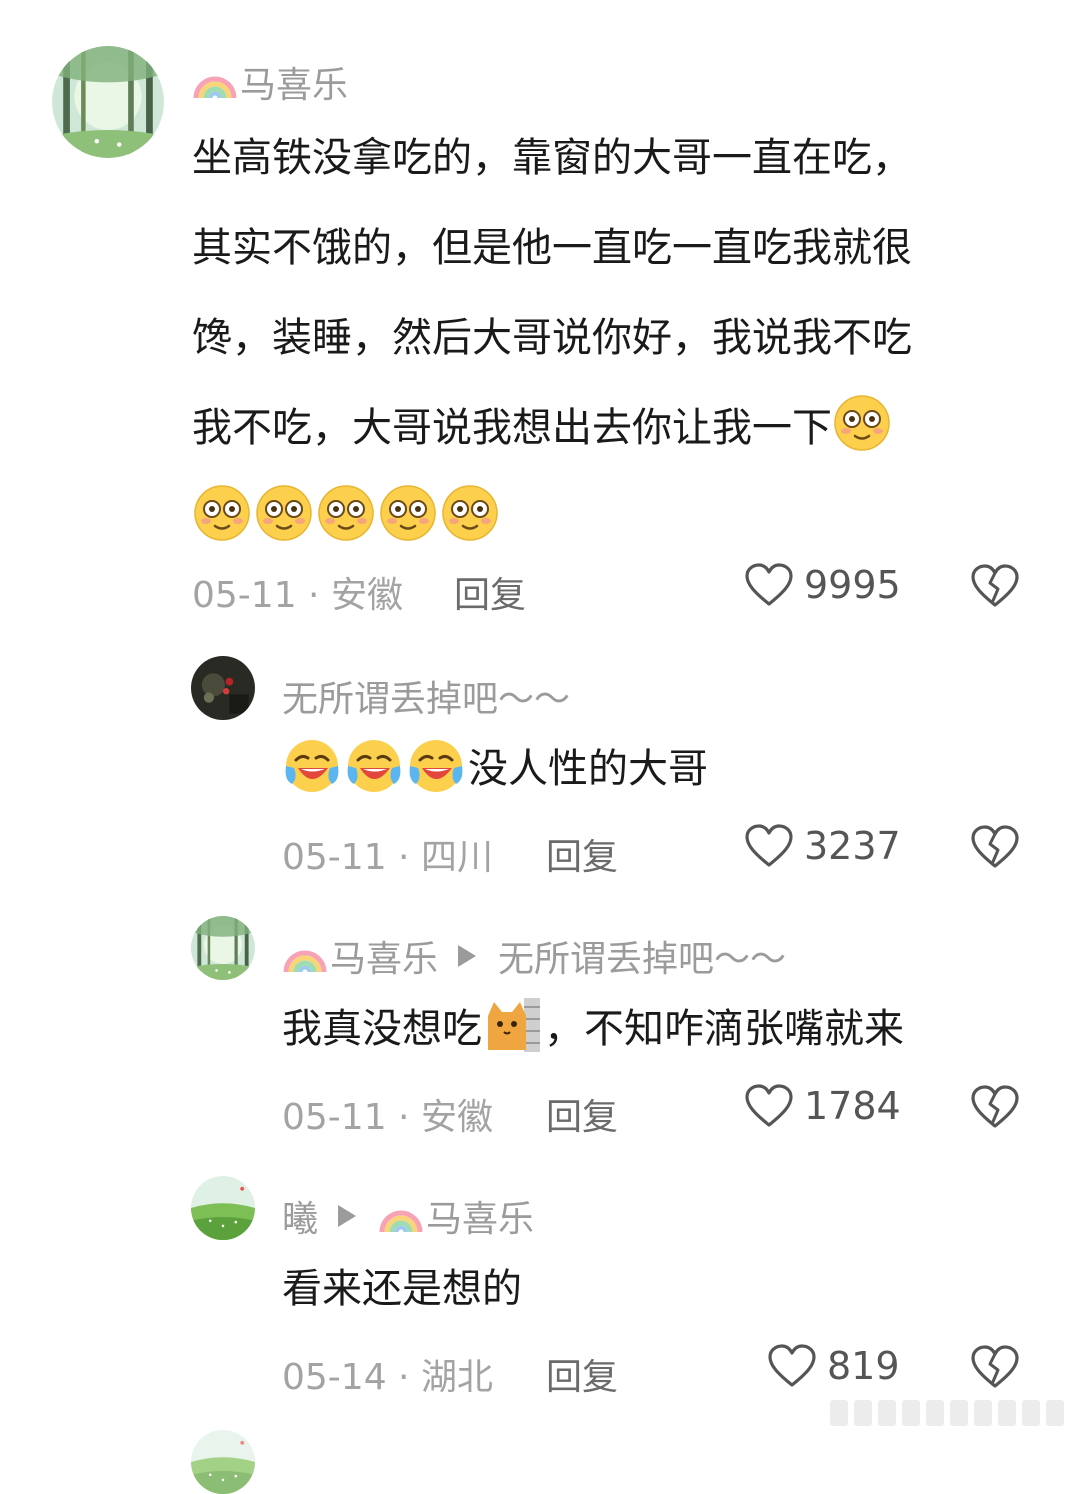  I want to click on like-button: 3237, so click(822, 846).